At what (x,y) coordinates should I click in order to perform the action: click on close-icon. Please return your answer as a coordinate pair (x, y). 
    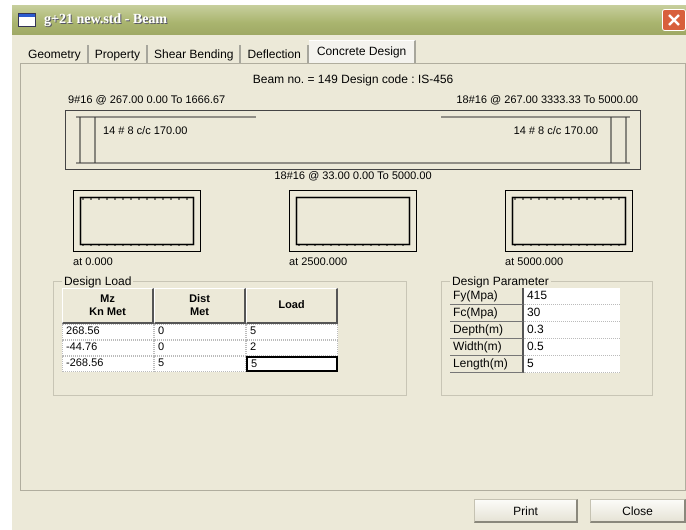
    Looking at the image, I should click on (674, 20).